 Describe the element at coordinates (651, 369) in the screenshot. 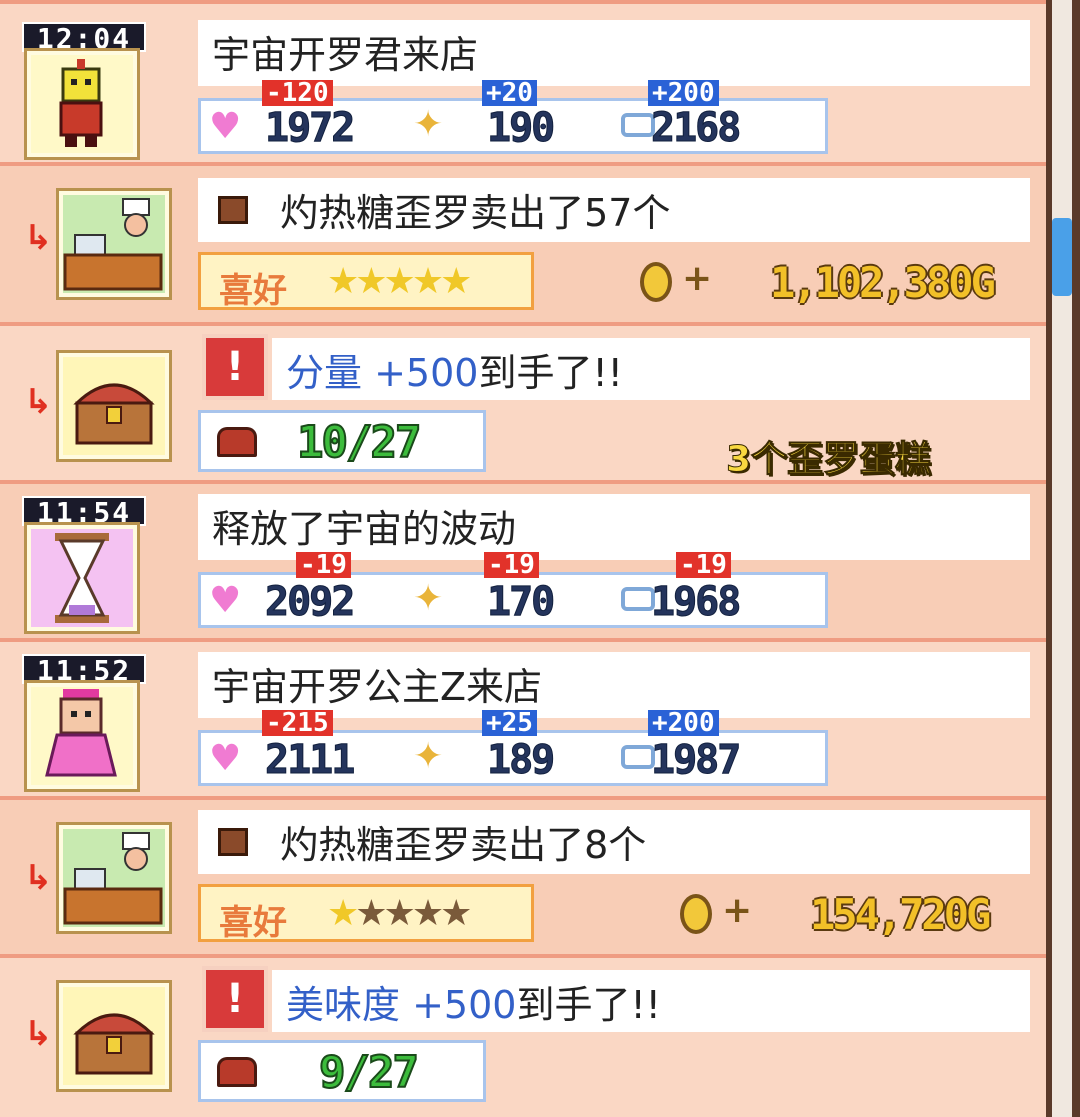

I see `log-message: 分量 +500到手了!!` at that location.